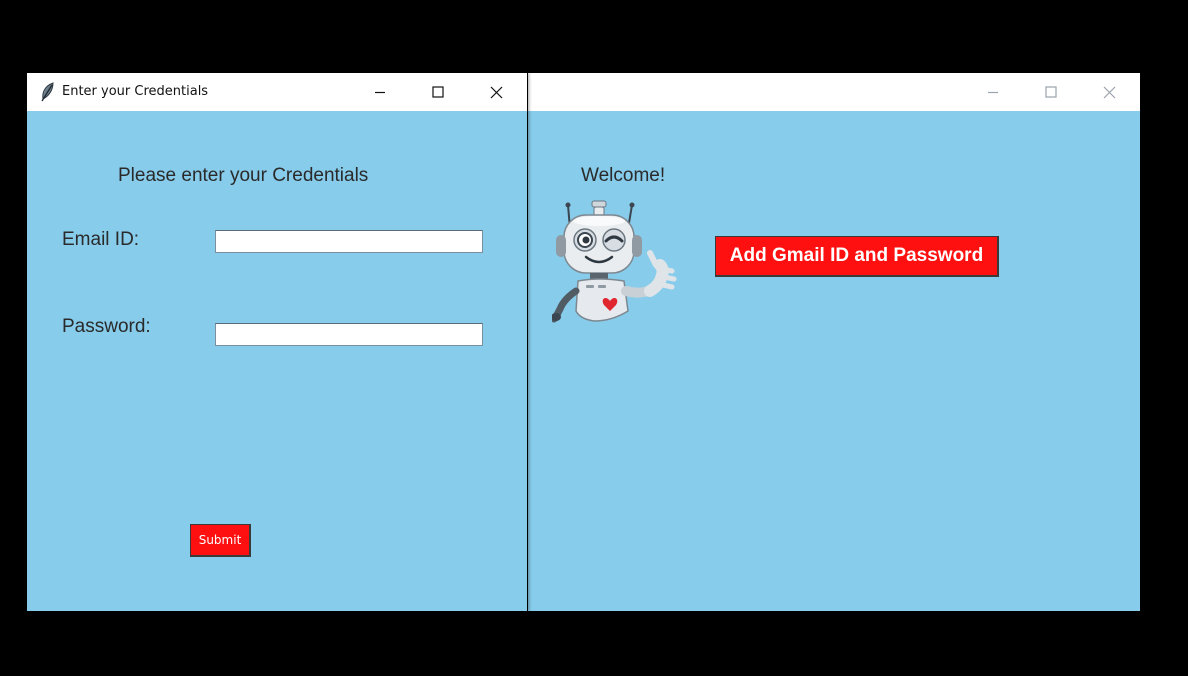  What do you see at coordinates (277, 92) in the screenshot?
I see `credentials-window-titlebar: Enter your Credentials` at bounding box center [277, 92].